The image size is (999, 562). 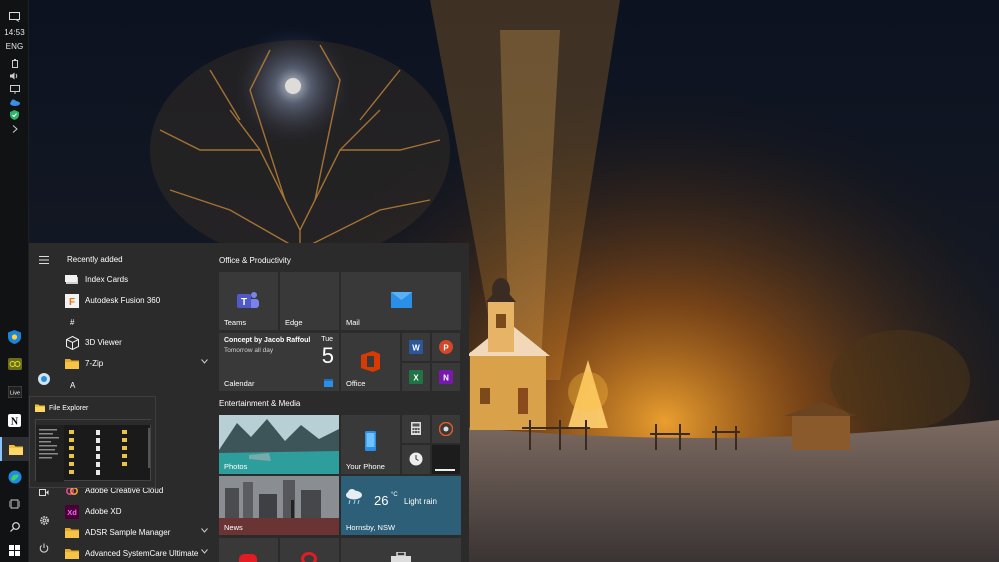 What do you see at coordinates (134, 511) in the screenshot?
I see `app-item-adobe-xd: Xd Adobe XD` at bounding box center [134, 511].